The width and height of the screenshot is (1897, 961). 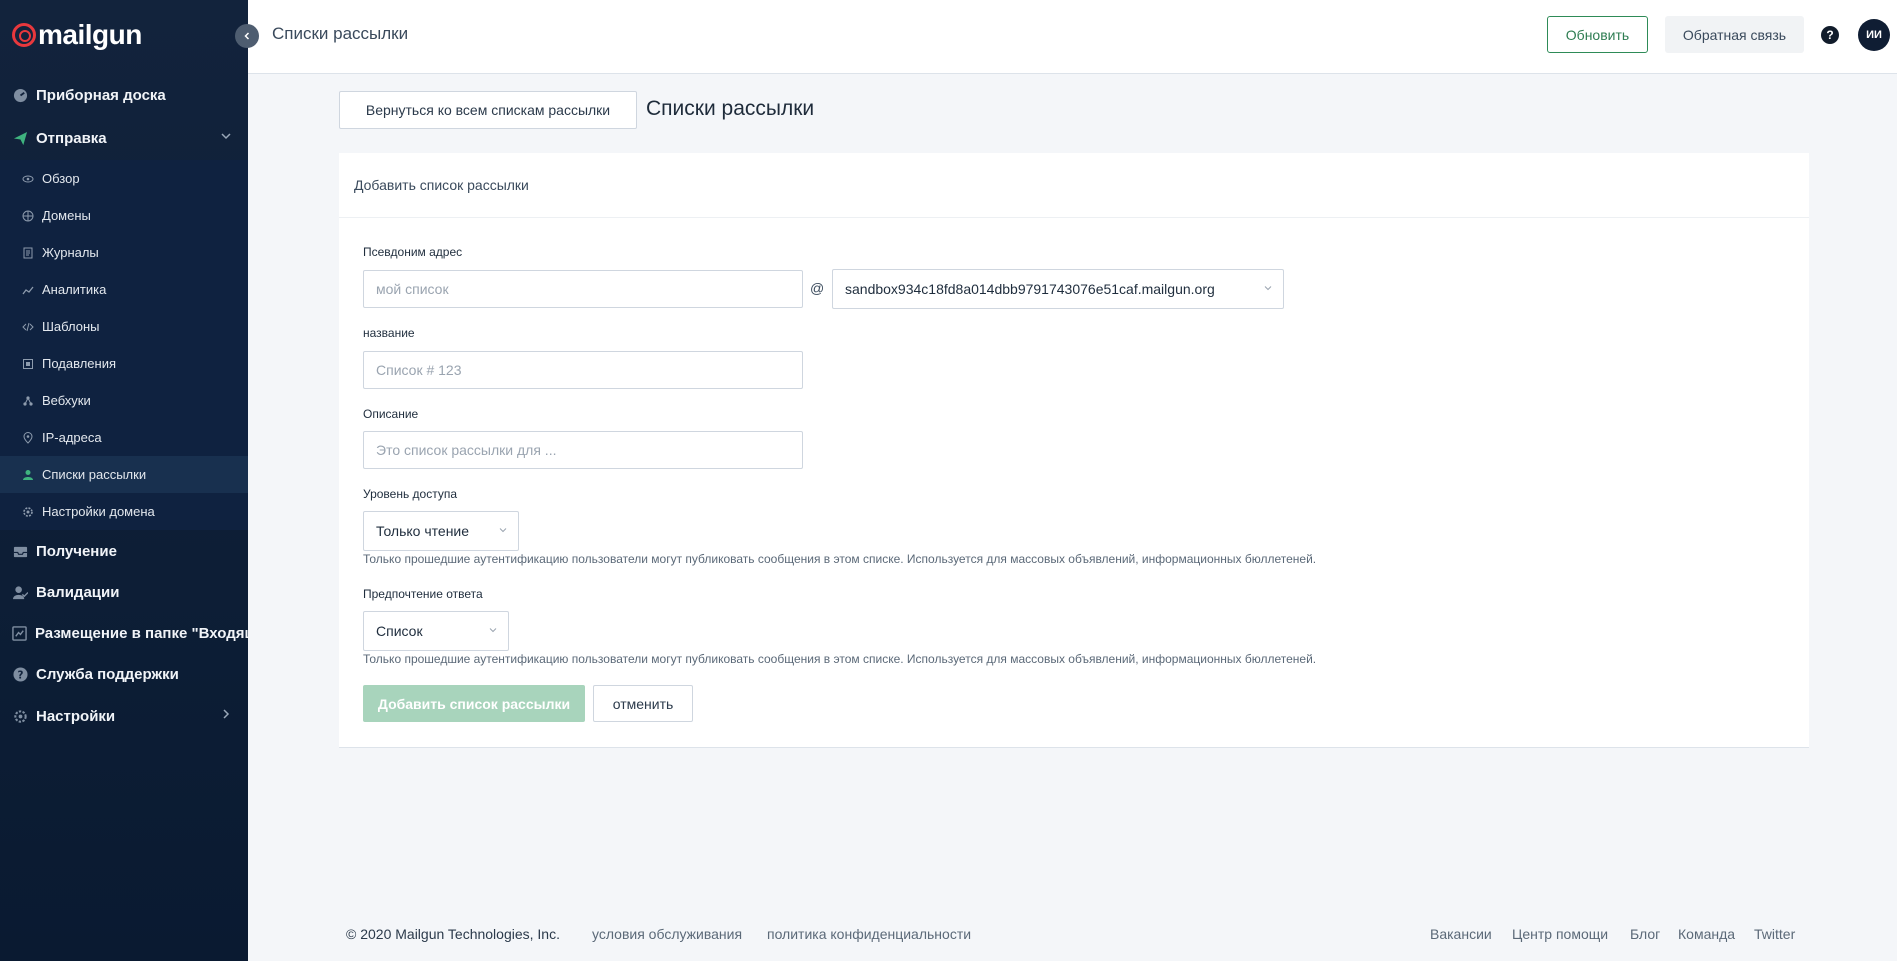 I want to click on sidebar-item-label: Домены, so click(x=66, y=215).